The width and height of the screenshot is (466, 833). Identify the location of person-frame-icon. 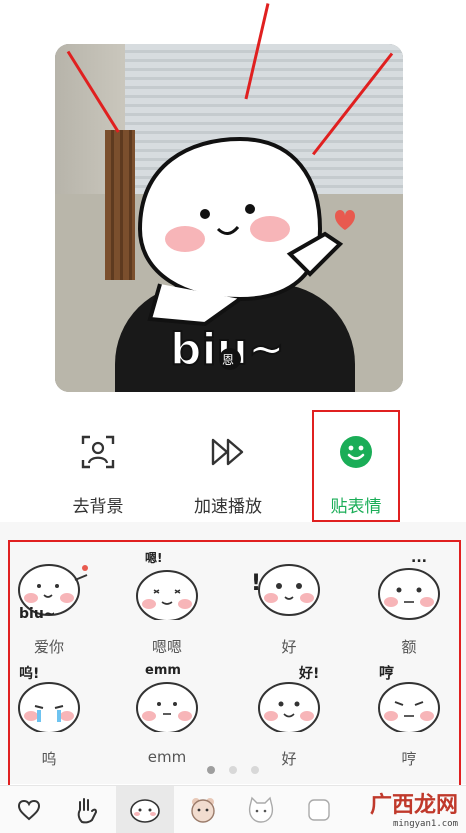
(98, 452).